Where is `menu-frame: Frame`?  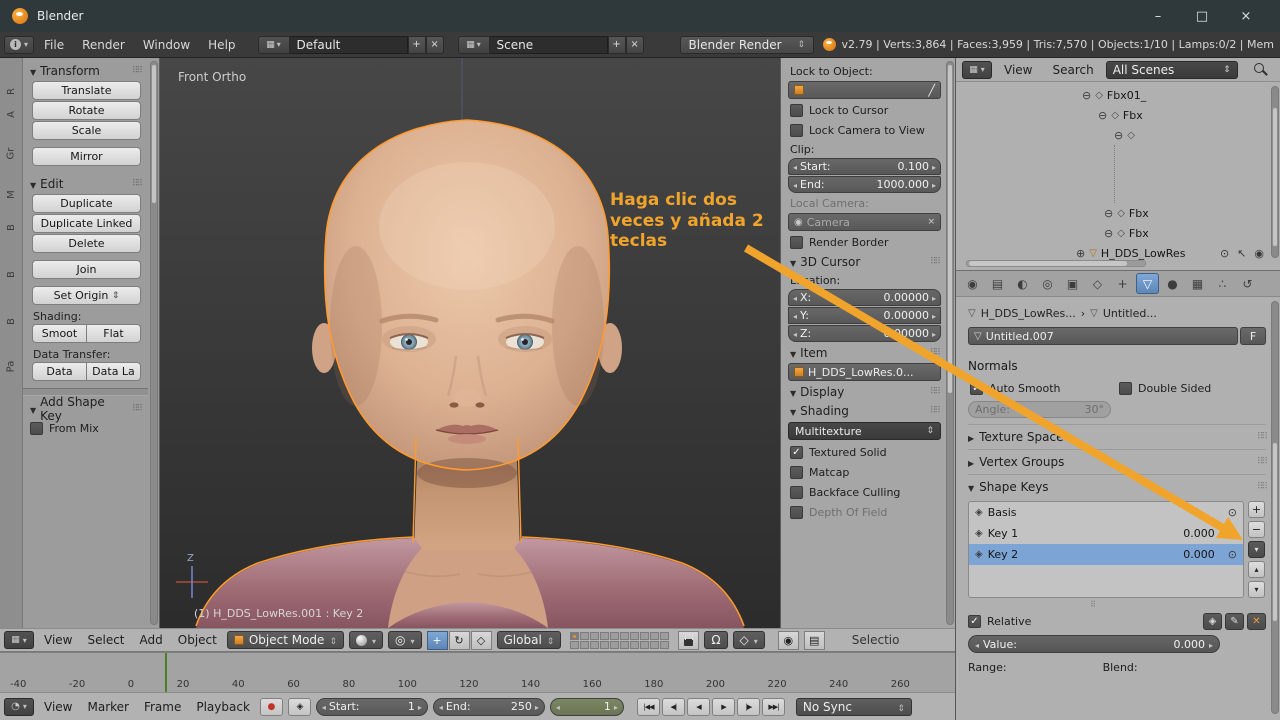 menu-frame: Frame is located at coordinates (162, 707).